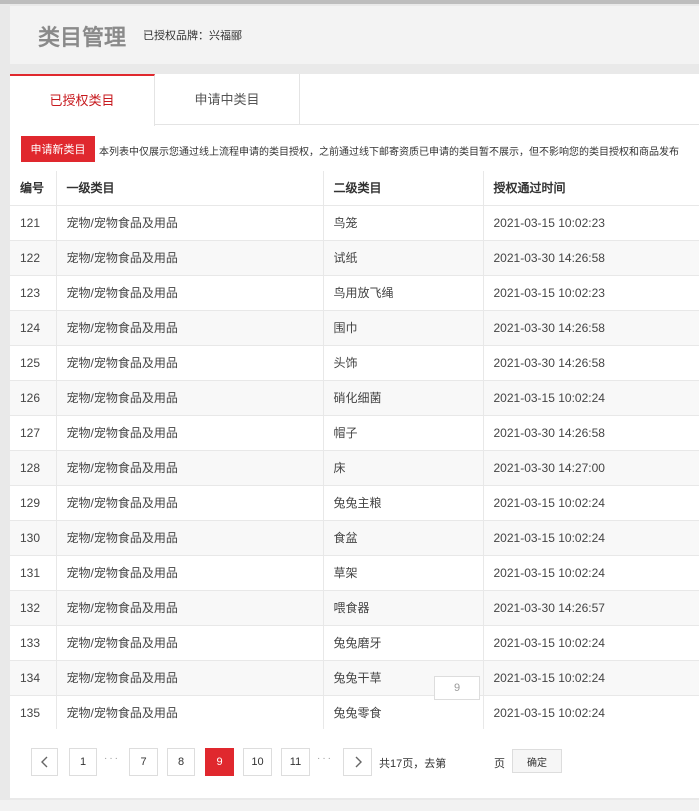  I want to click on cell-level2: 兔兔主粮, so click(403, 503).